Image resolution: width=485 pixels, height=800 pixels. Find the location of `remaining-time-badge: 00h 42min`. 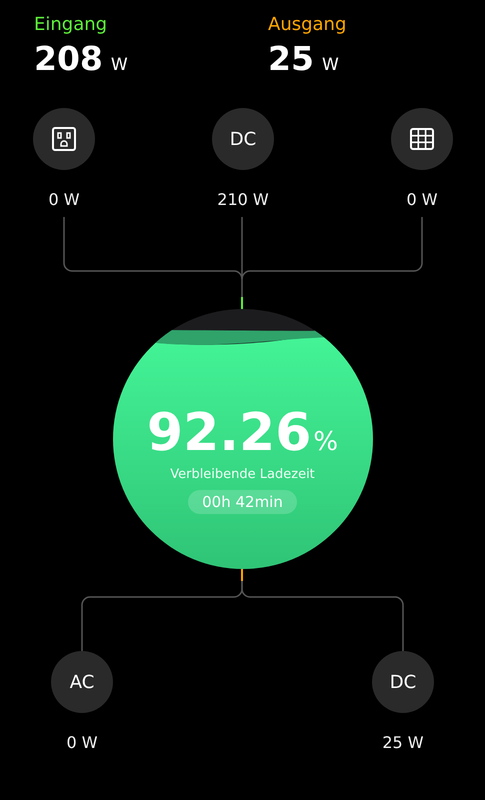

remaining-time-badge: 00h 42min is located at coordinates (242, 502).